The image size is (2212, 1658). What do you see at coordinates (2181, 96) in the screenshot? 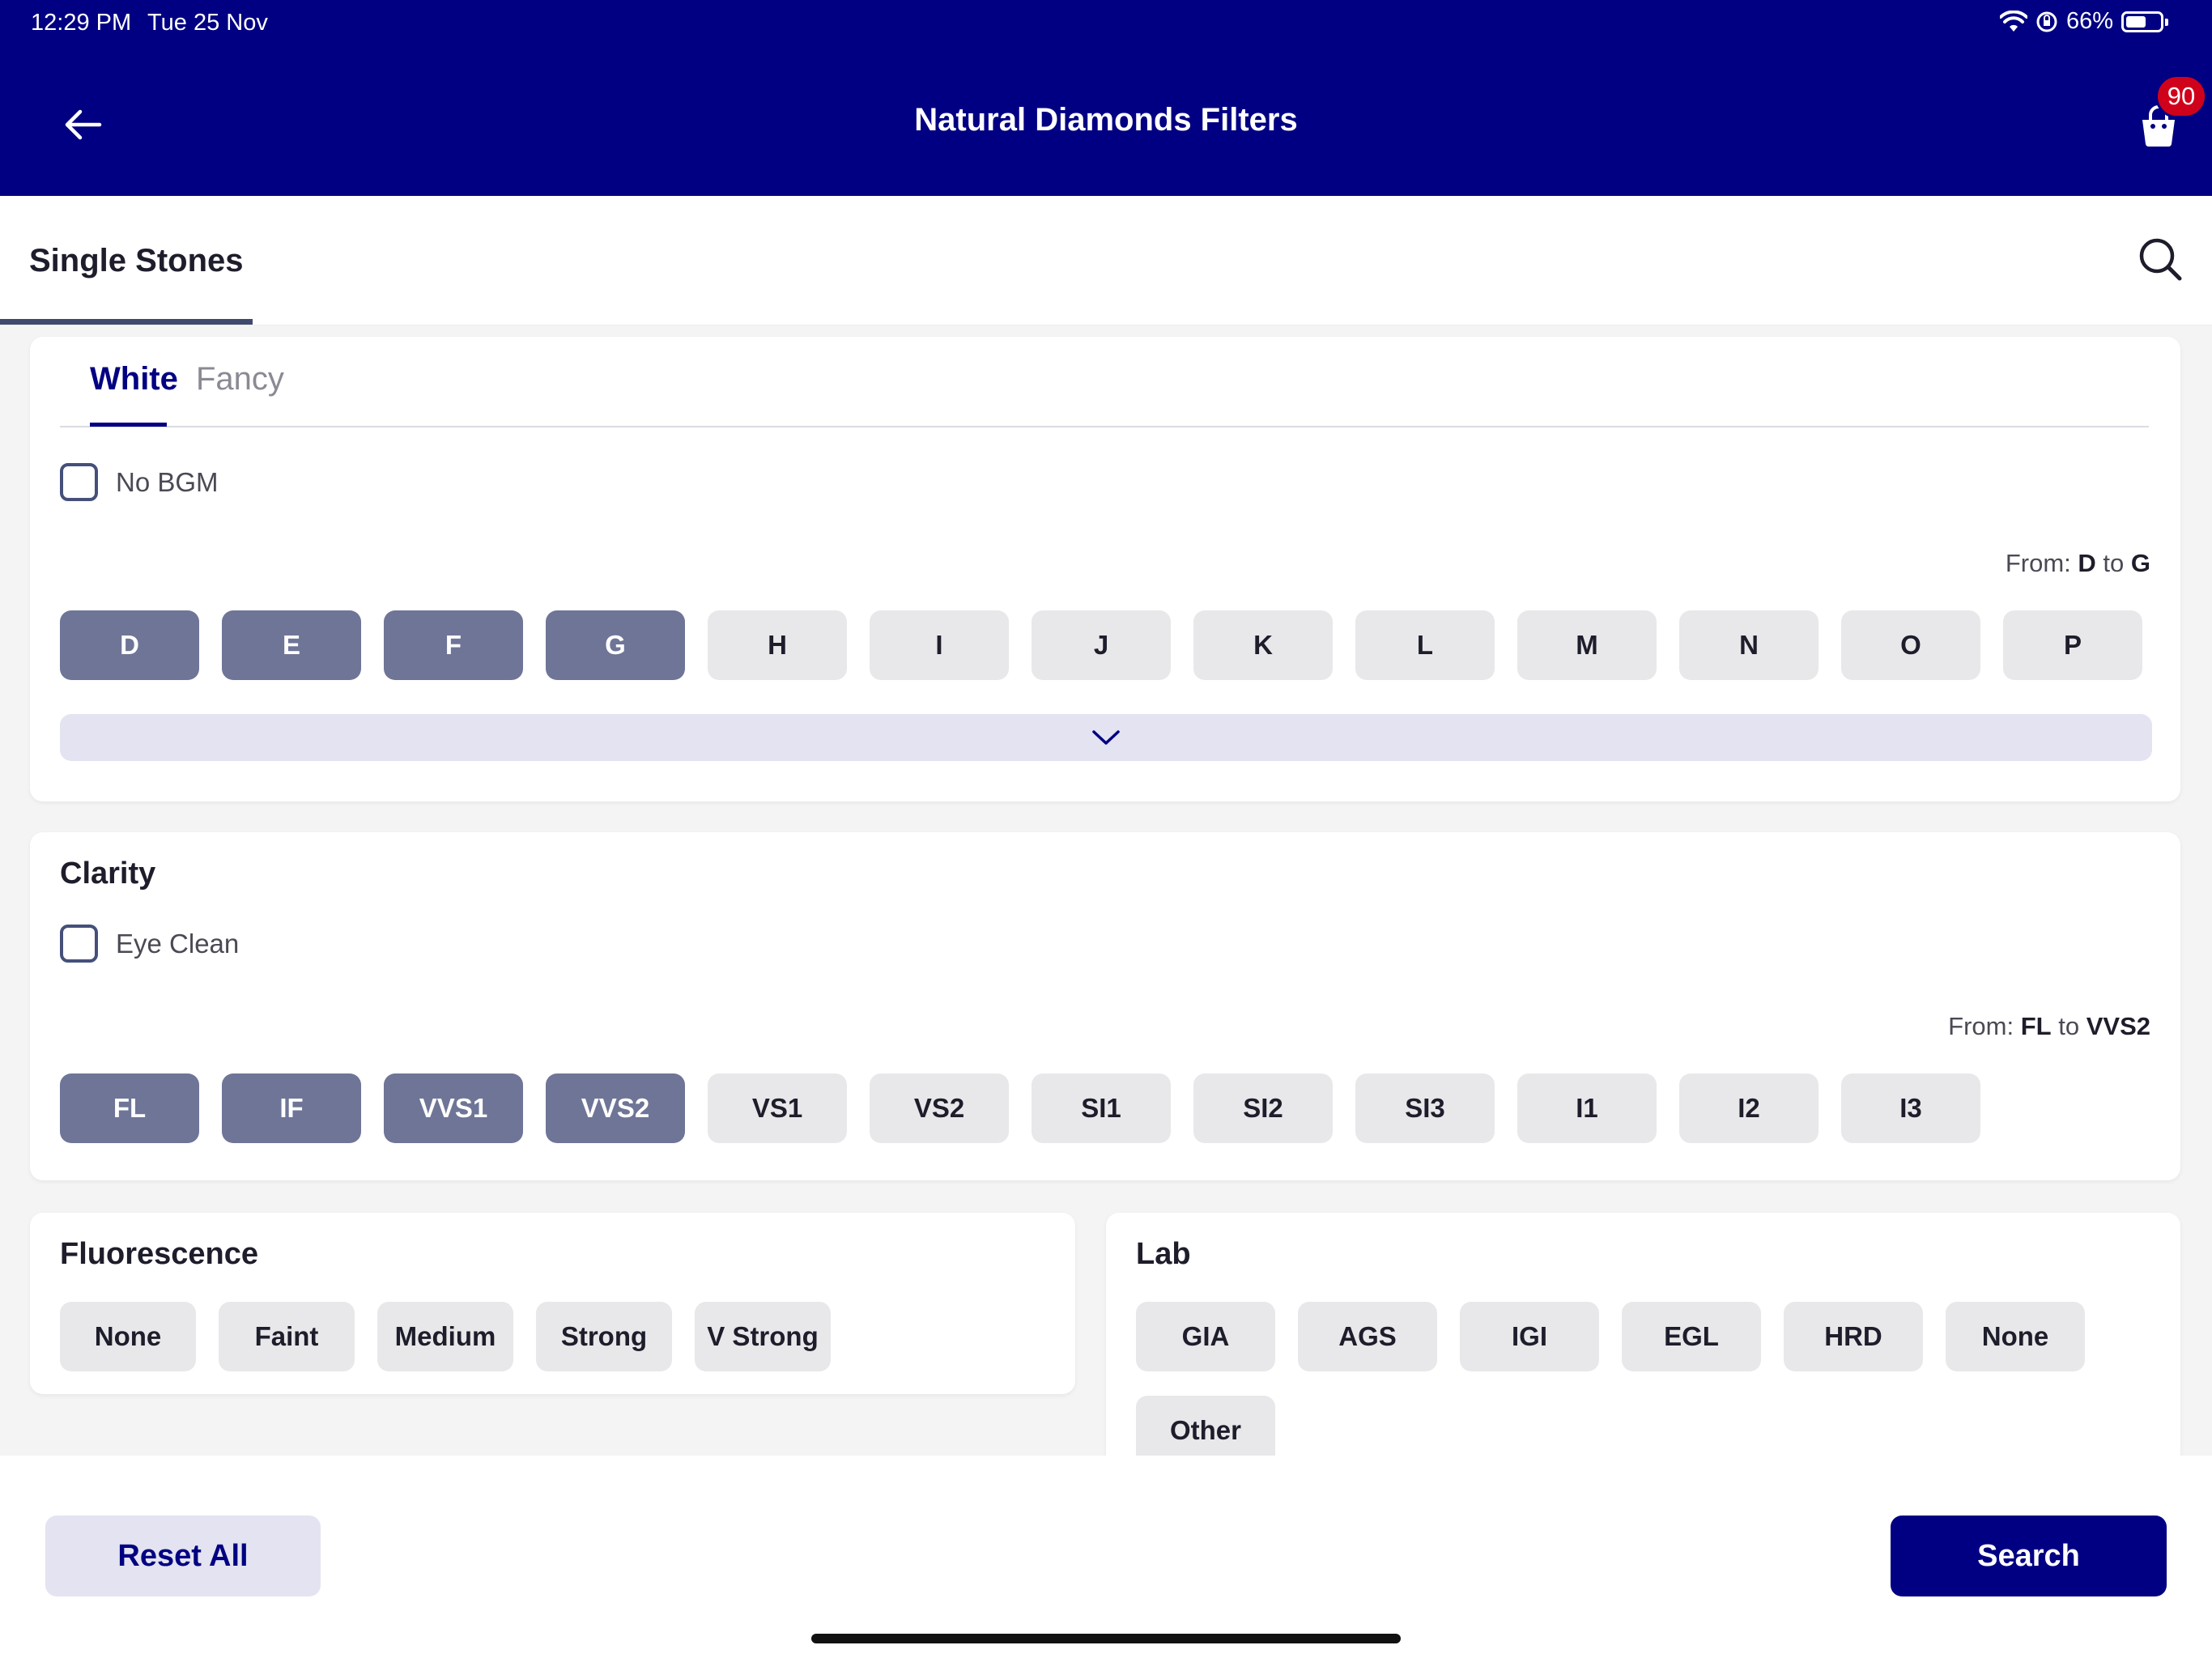
I see `cart-count-badge: 90` at bounding box center [2181, 96].